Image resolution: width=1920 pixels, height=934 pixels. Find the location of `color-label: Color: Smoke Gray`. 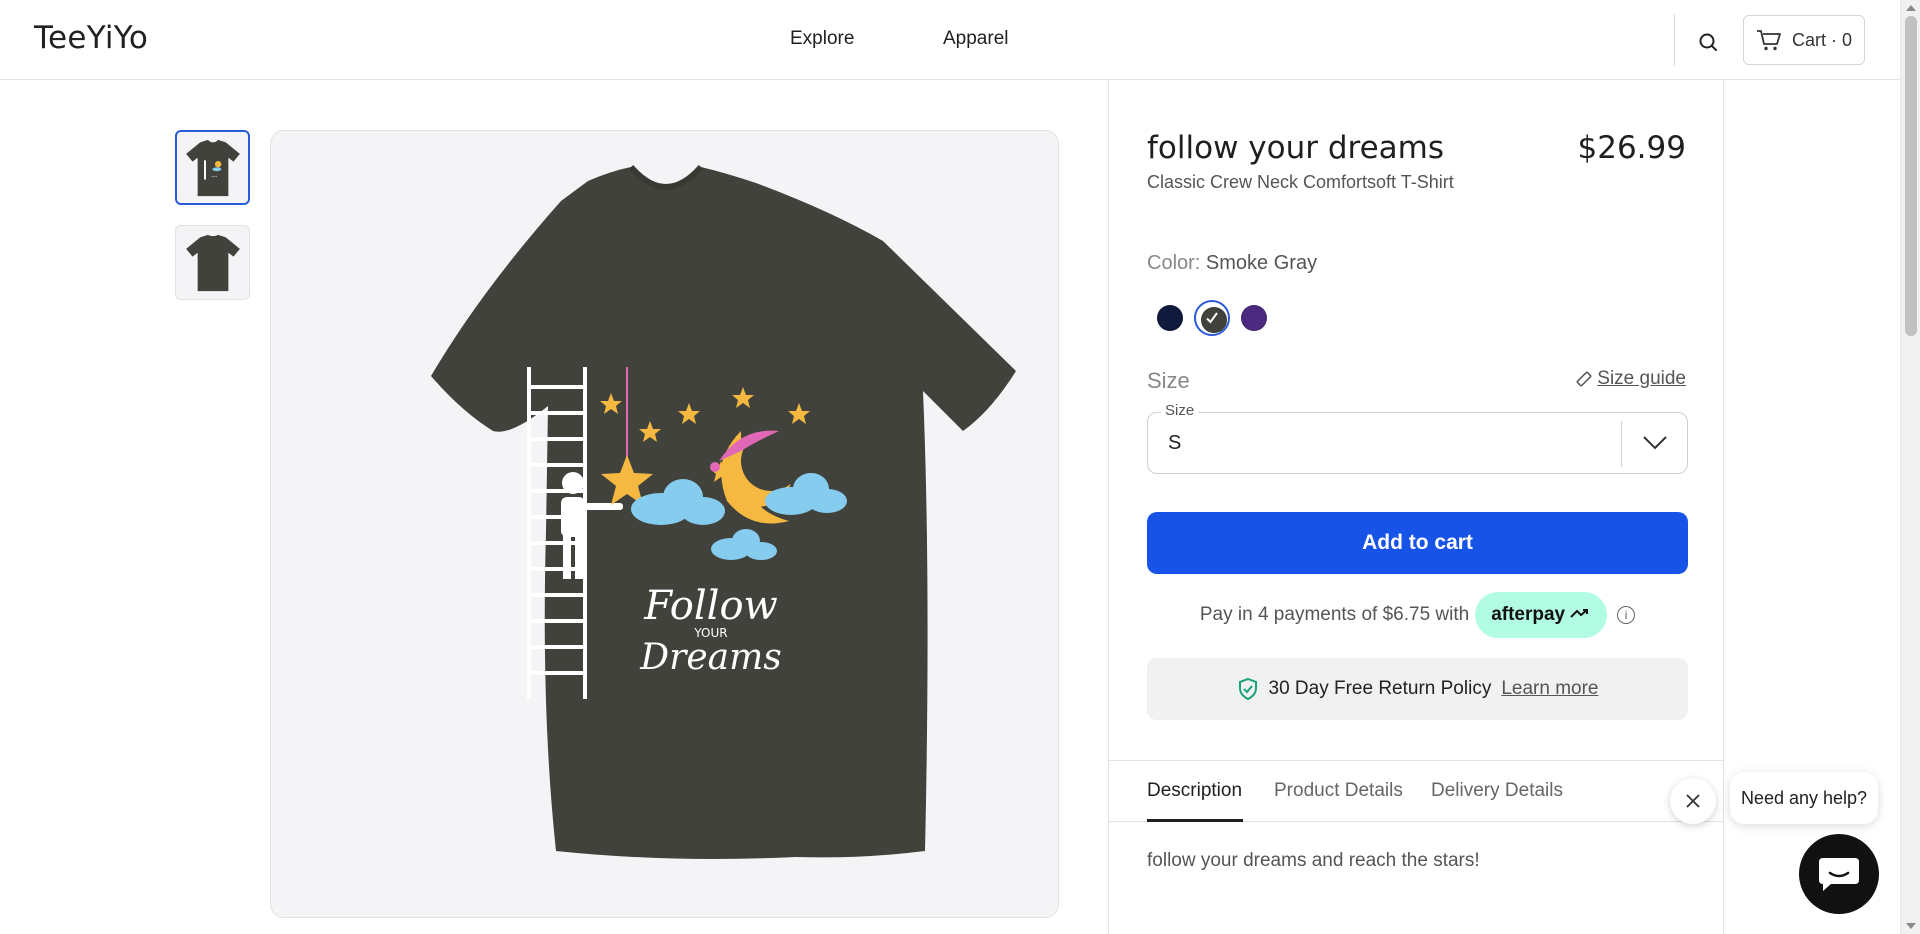

color-label: Color: Smoke Gray is located at coordinates (1232, 263).